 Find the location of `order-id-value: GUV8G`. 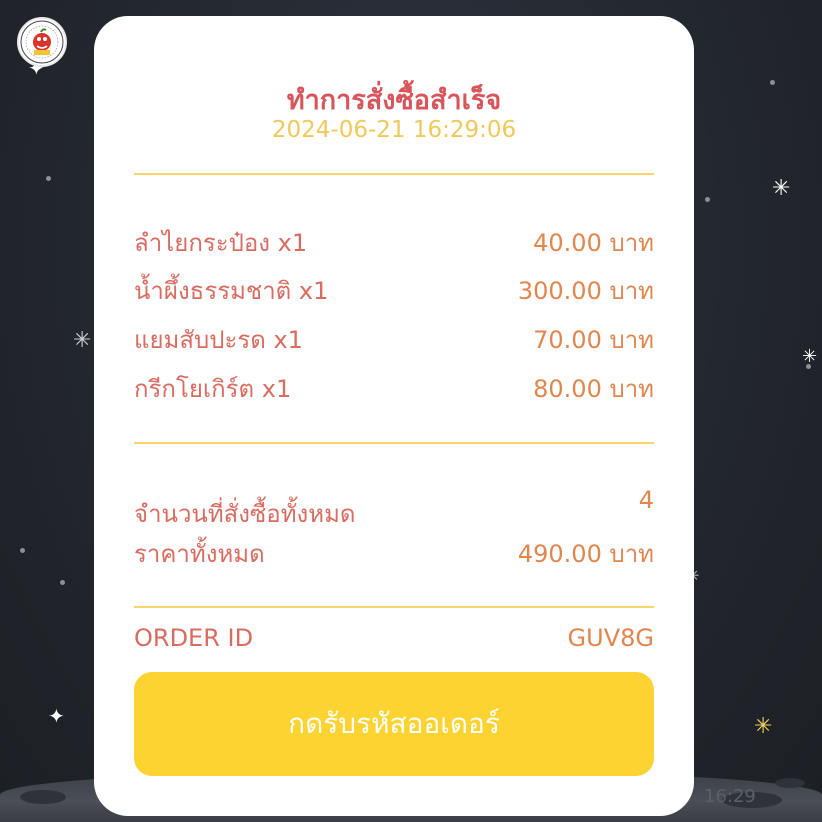

order-id-value: GUV8G is located at coordinates (610, 638).